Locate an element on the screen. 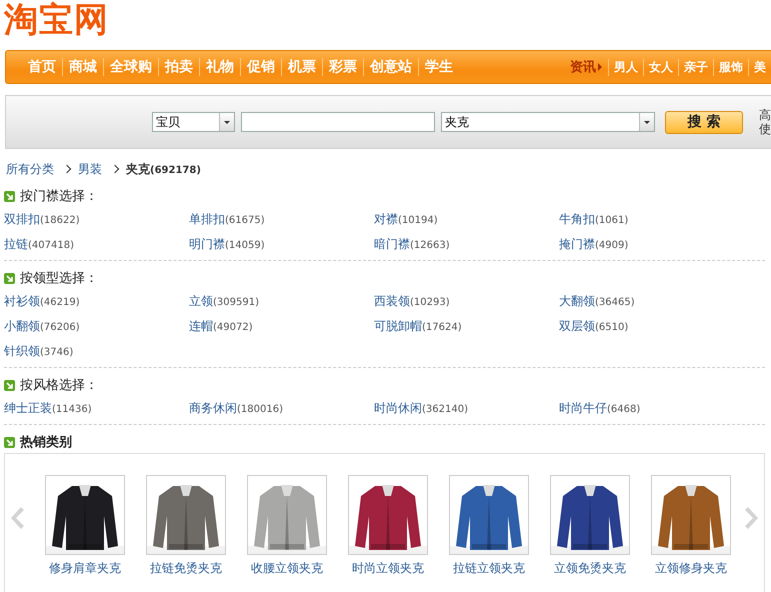  filter-option: 明门襟(14059) is located at coordinates (281, 244).